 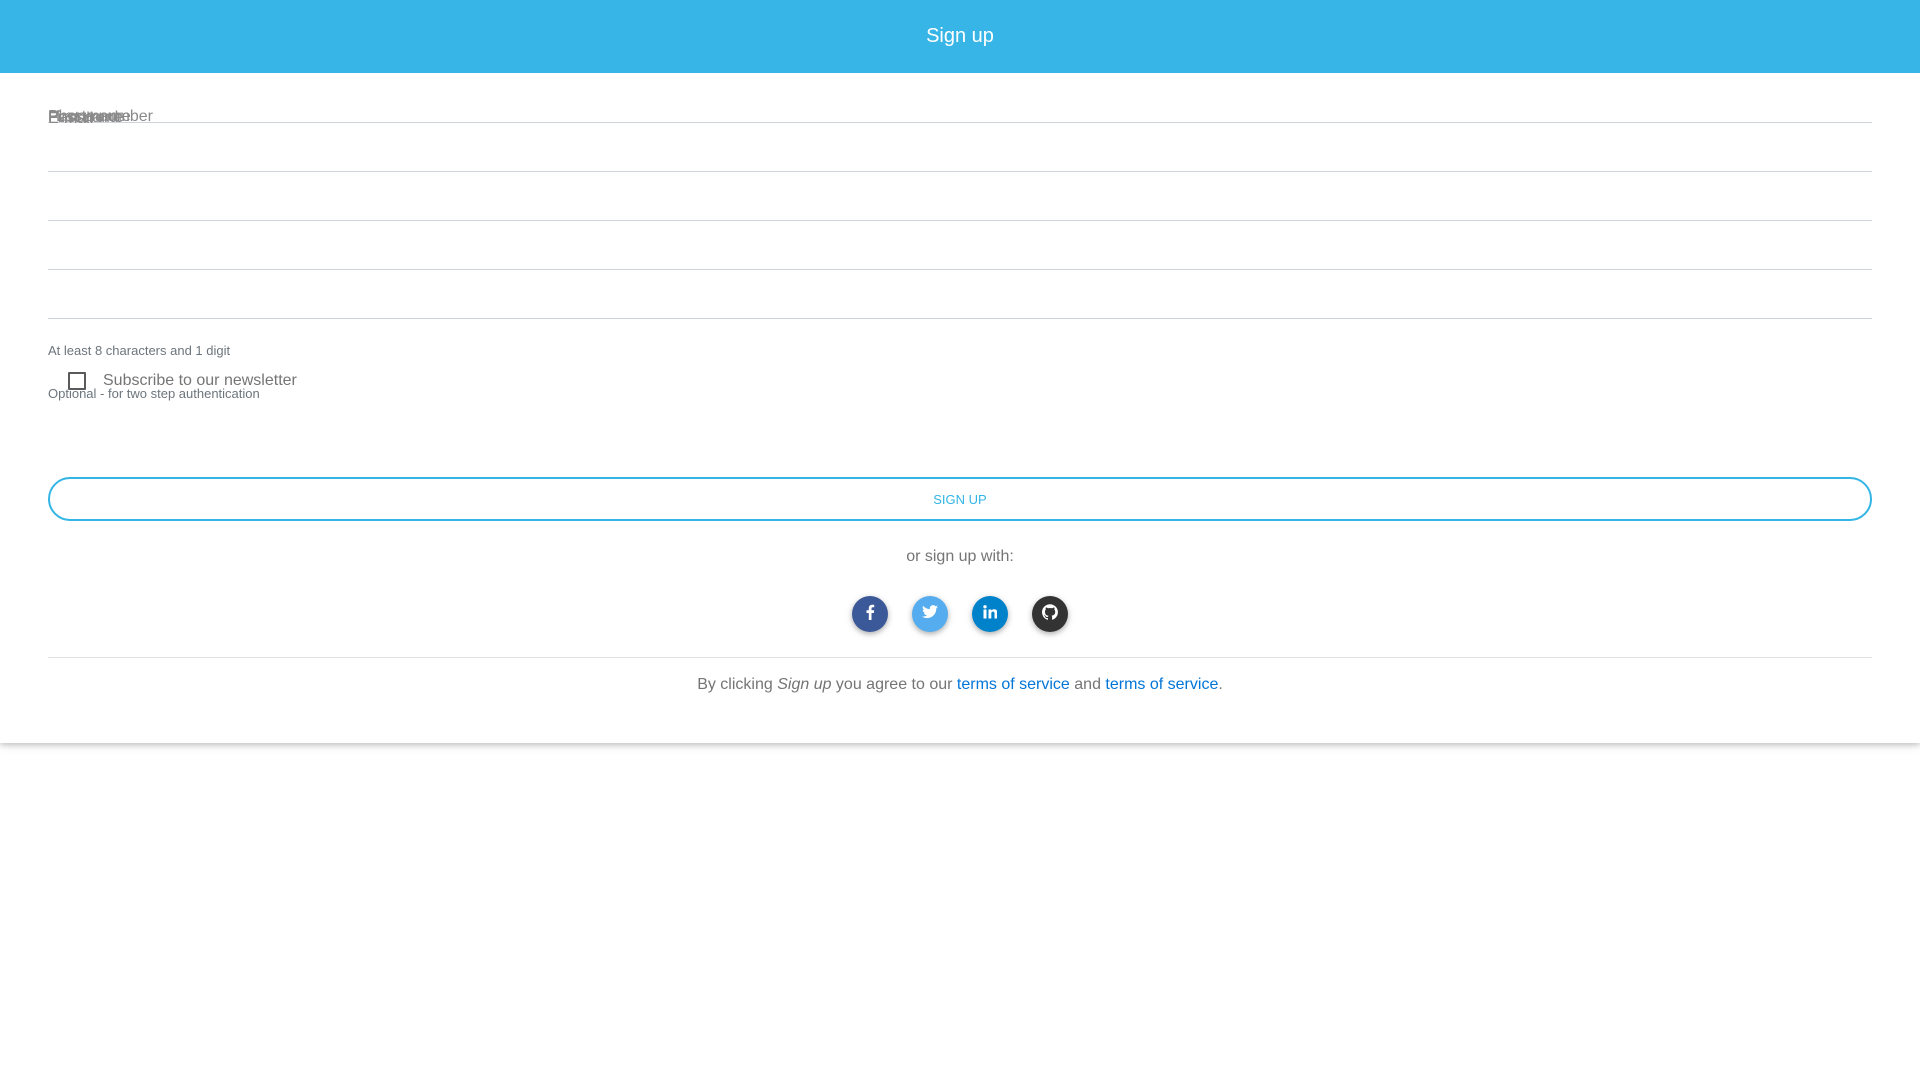 What do you see at coordinates (1087, 684) in the screenshot?
I see `terms-conjunction: and` at bounding box center [1087, 684].